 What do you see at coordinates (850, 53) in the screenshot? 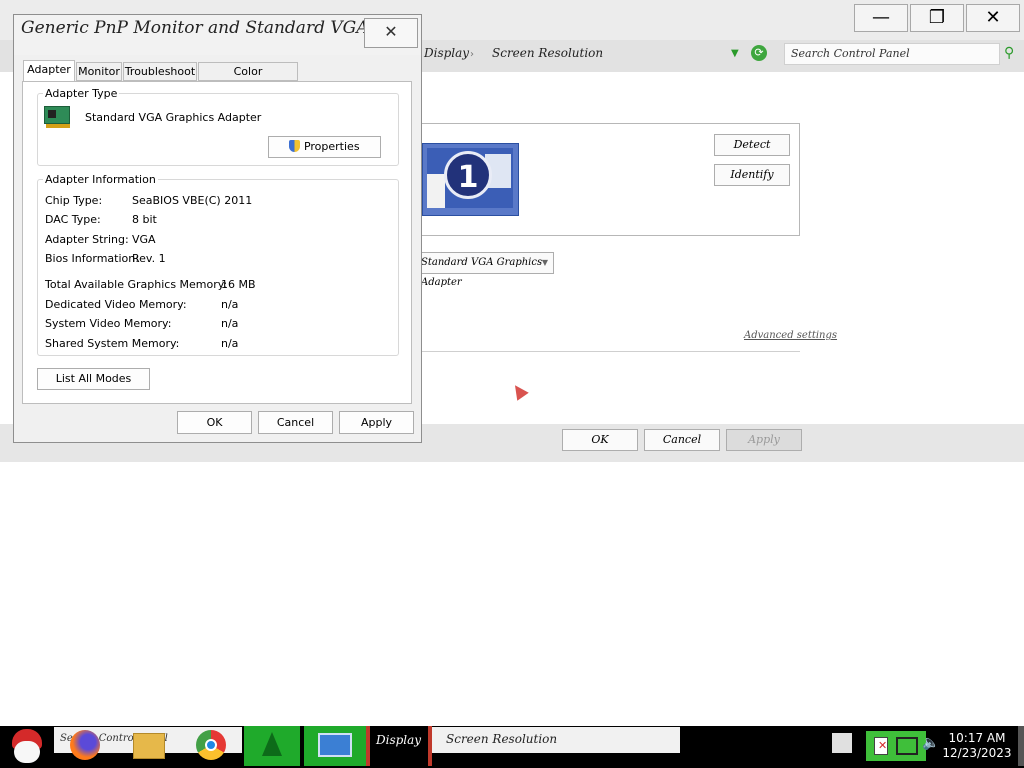
I see `search-placeholder: Search Control Panel` at bounding box center [850, 53].